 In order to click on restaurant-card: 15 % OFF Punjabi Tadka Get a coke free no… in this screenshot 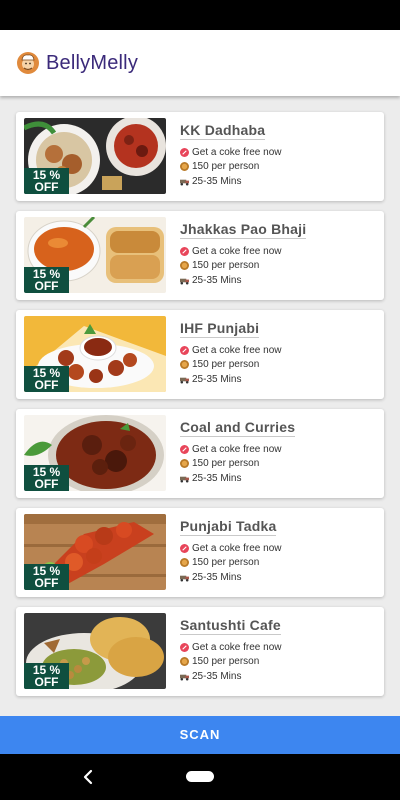, I will do `click(200, 552)`.